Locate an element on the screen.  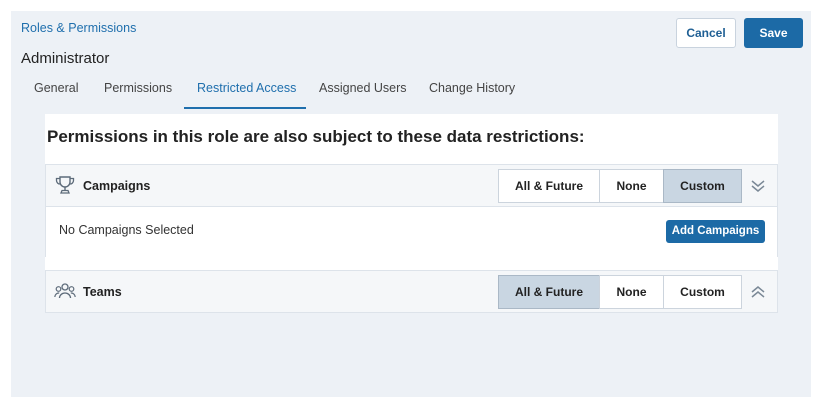
campaigns-none-option: None is located at coordinates (631, 186).